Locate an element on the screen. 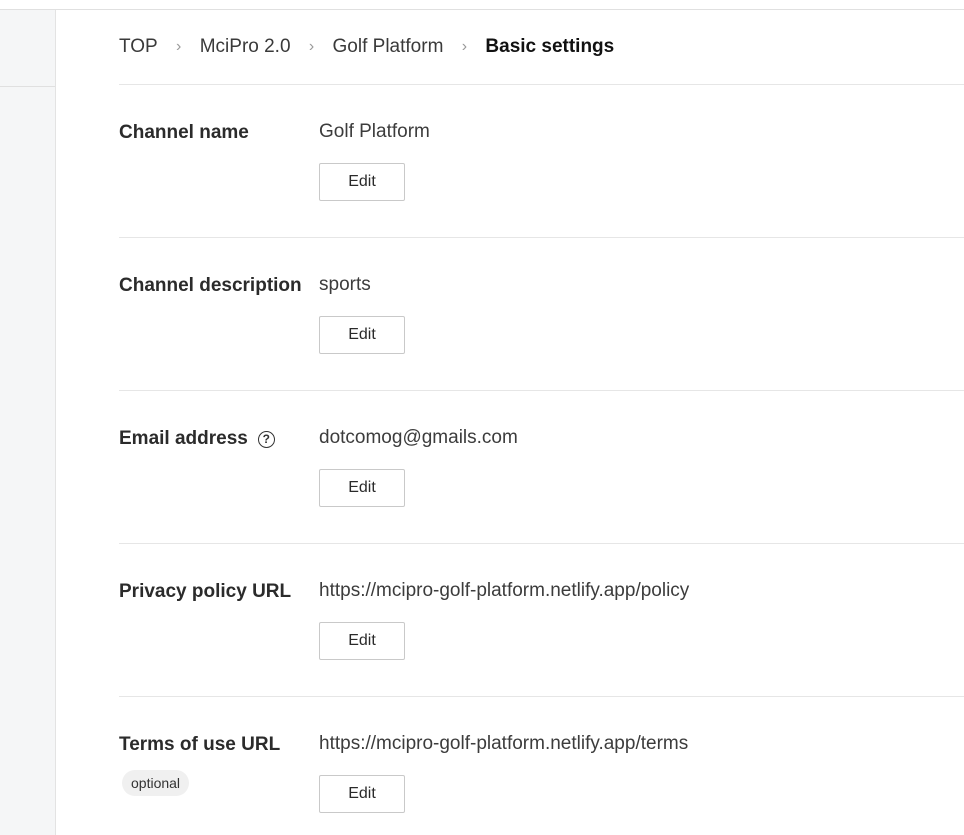  channel-name-label: Channel name is located at coordinates (184, 133).